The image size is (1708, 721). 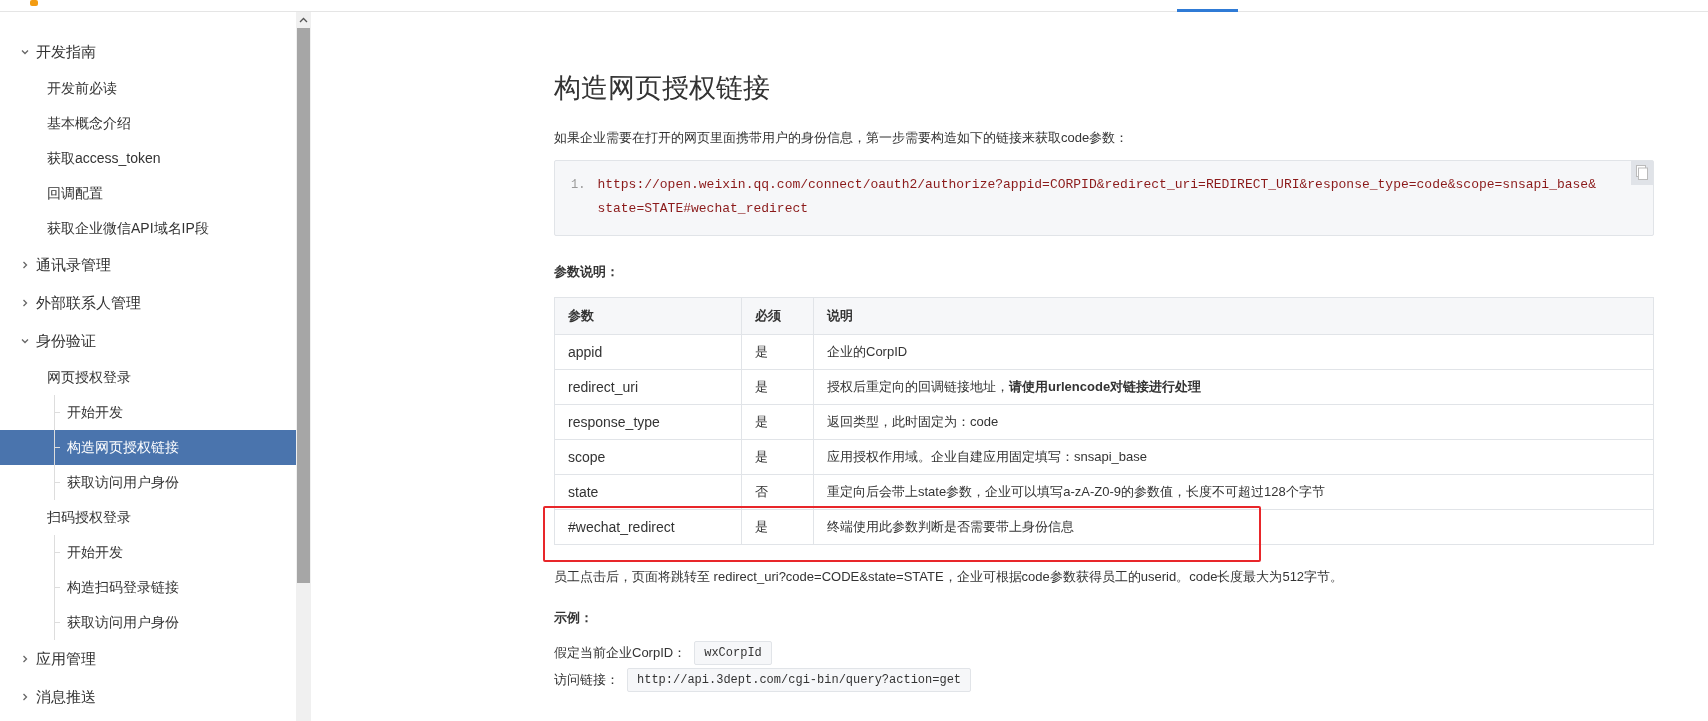 I want to click on line-number: 1., so click(x=578, y=185).